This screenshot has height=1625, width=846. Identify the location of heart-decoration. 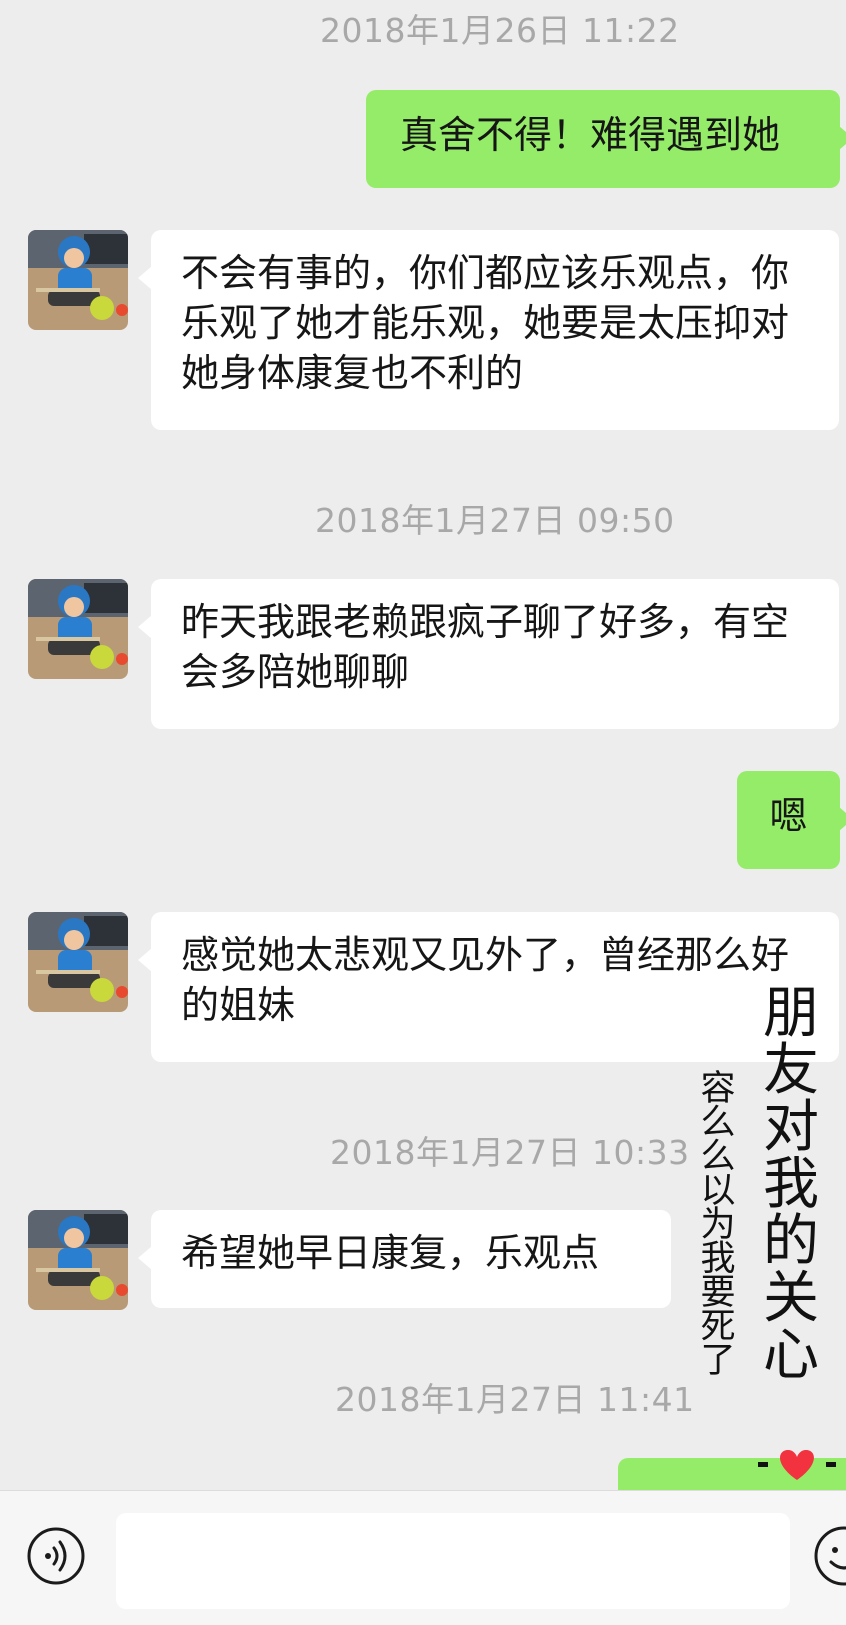
(799, 1464).